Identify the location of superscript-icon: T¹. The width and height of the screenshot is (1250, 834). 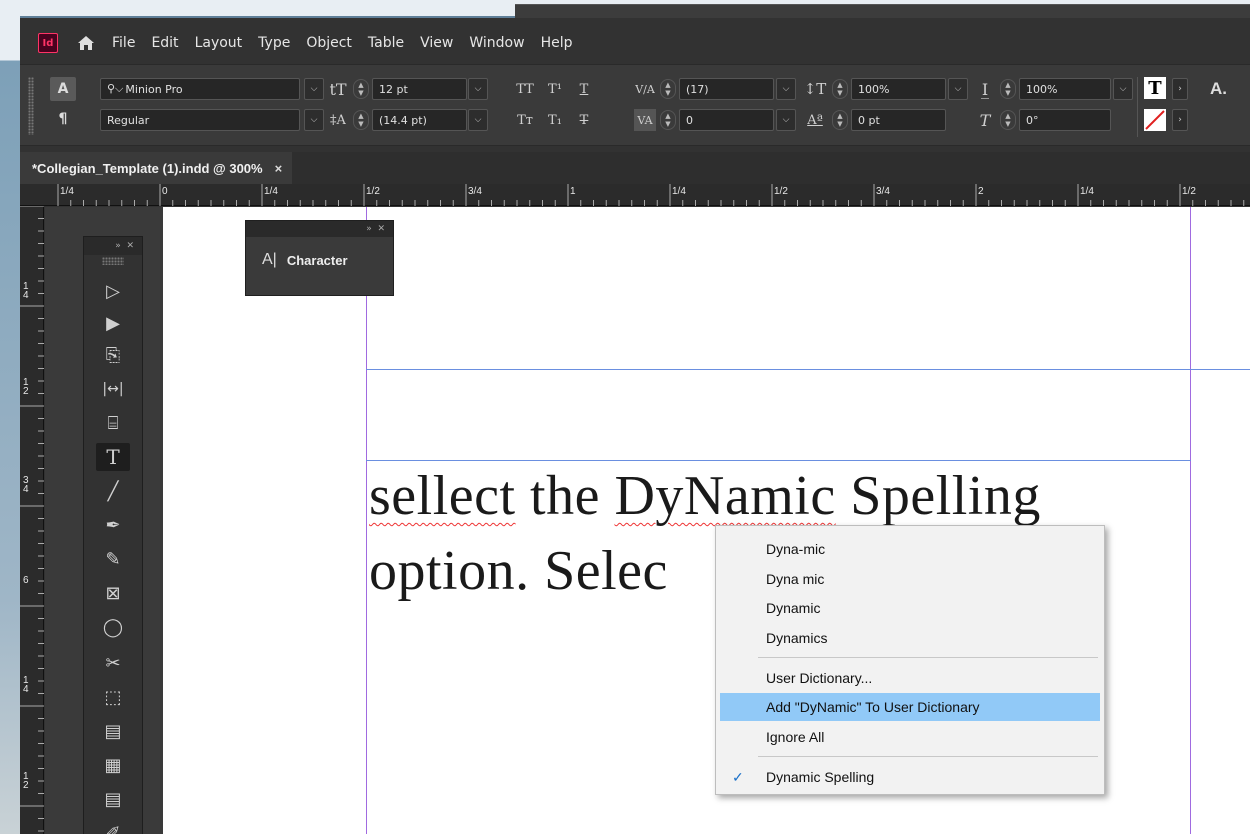
(555, 89).